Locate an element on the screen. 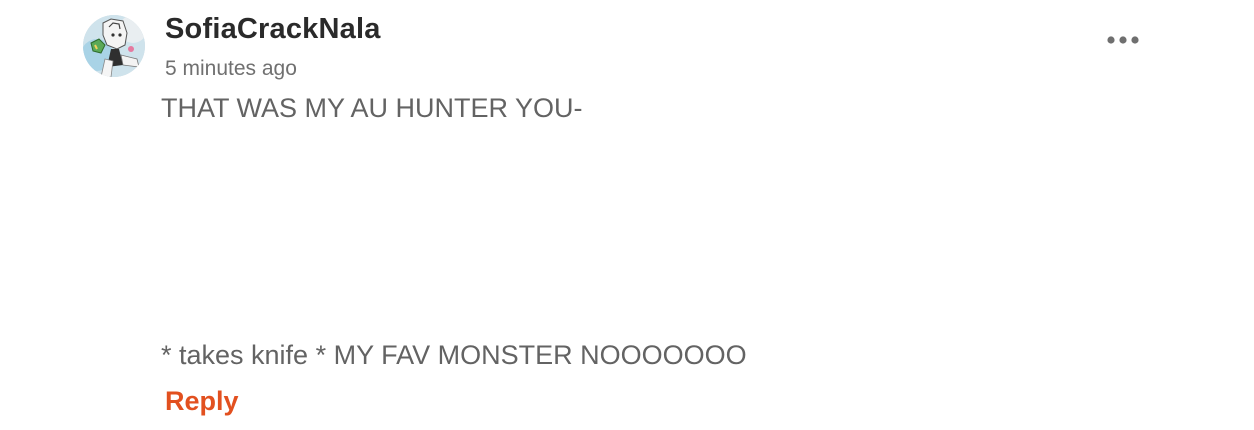 This screenshot has height=430, width=1254. username: SofiaCrackNala is located at coordinates (273, 29).